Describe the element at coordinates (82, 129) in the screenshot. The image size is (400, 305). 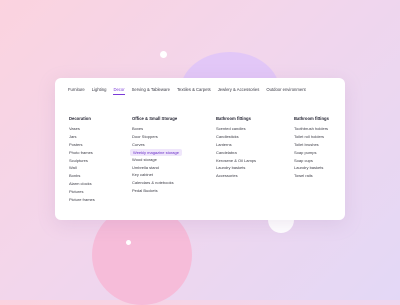
I see `menu-link: Vases` at that location.